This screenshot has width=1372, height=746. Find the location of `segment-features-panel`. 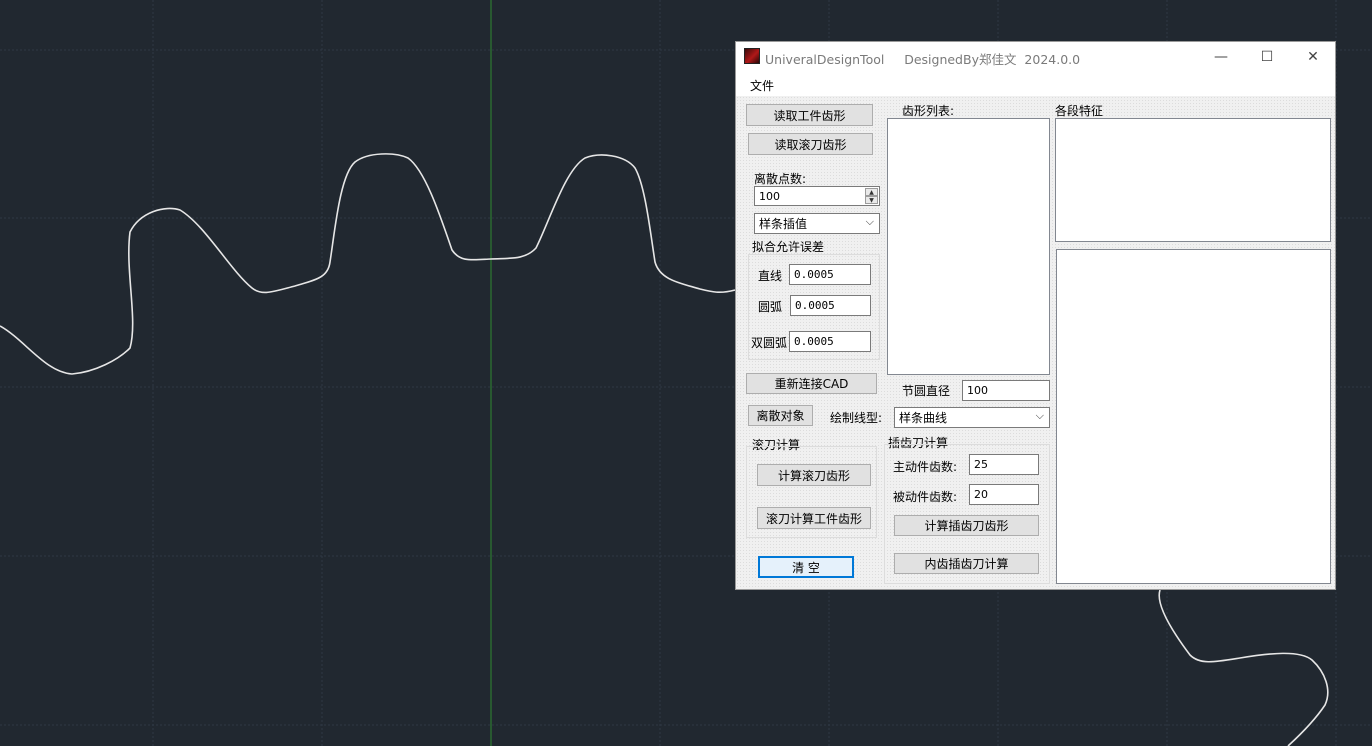

segment-features-panel is located at coordinates (1193, 180).